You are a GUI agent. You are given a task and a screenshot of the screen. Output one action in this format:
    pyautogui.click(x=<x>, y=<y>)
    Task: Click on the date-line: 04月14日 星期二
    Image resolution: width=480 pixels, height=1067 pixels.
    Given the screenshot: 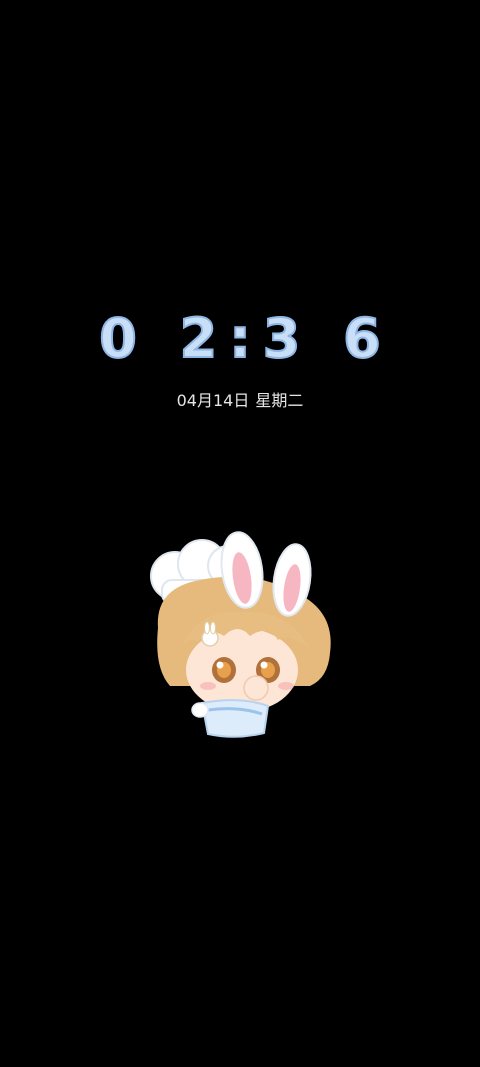 What is the action you would take?
    pyautogui.click(x=240, y=401)
    